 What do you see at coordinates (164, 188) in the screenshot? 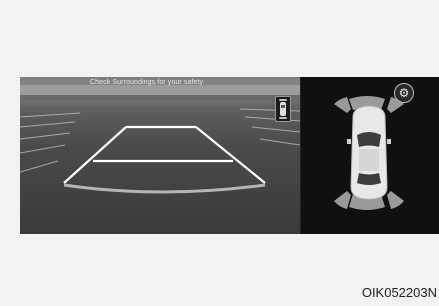
I see `bumper-distance-arc` at bounding box center [164, 188].